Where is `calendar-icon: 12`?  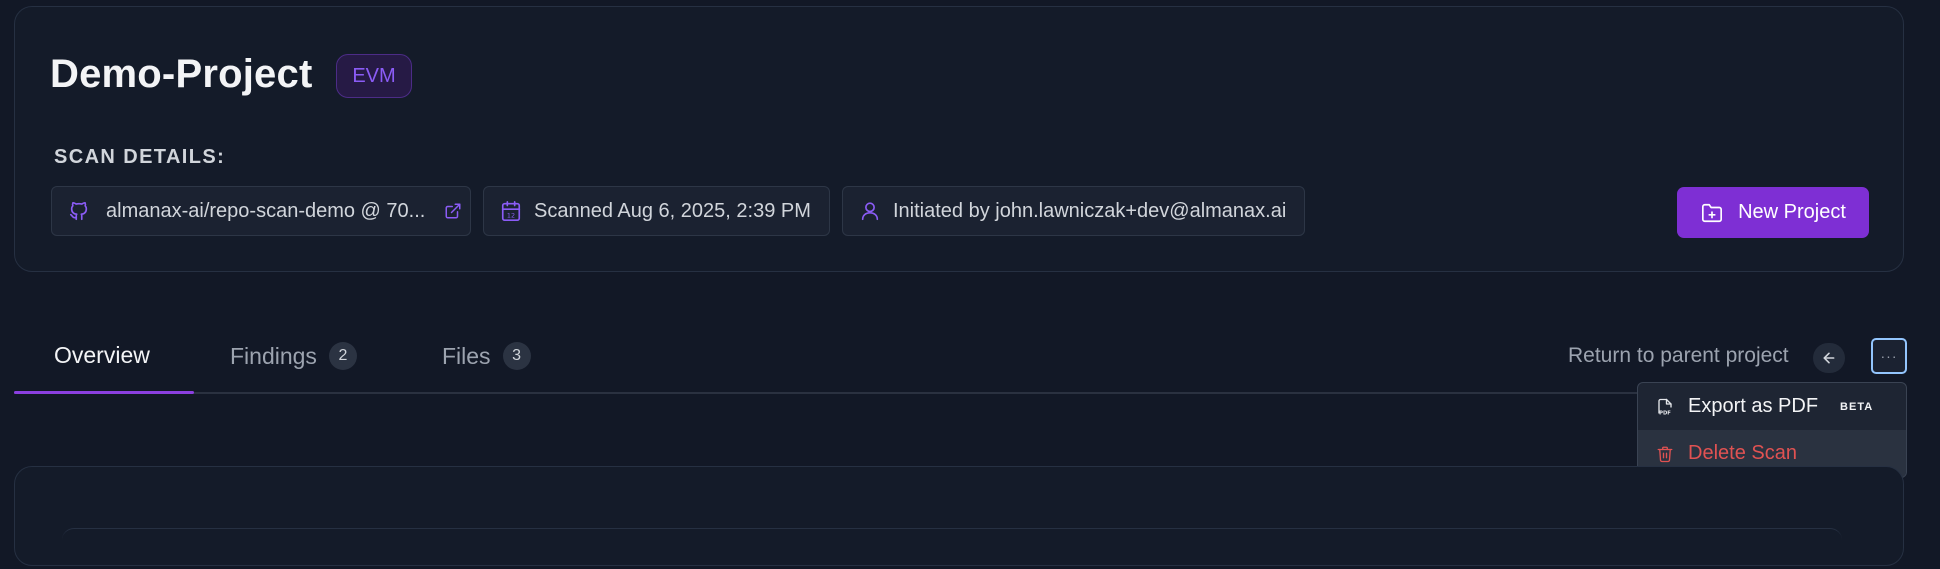
calendar-icon: 12 is located at coordinates (511, 211).